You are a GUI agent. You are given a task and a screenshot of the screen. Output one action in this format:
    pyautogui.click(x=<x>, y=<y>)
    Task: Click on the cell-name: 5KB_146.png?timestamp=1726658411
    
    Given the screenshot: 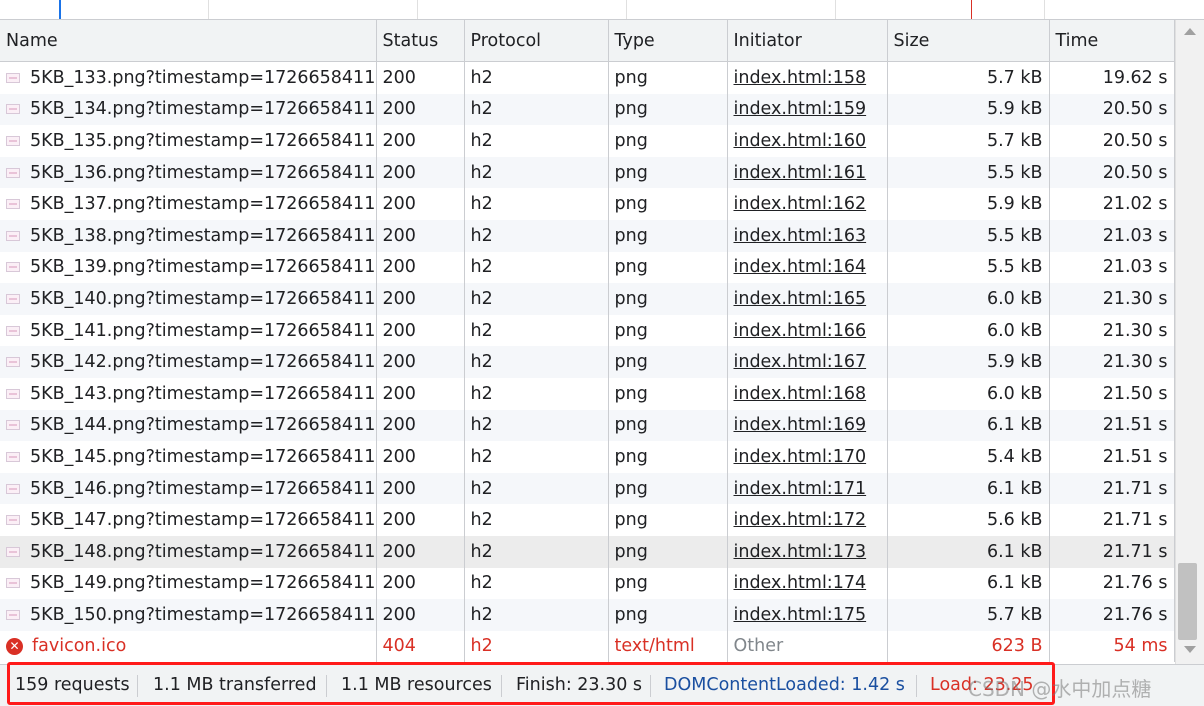 What is the action you would take?
    pyautogui.click(x=188, y=488)
    